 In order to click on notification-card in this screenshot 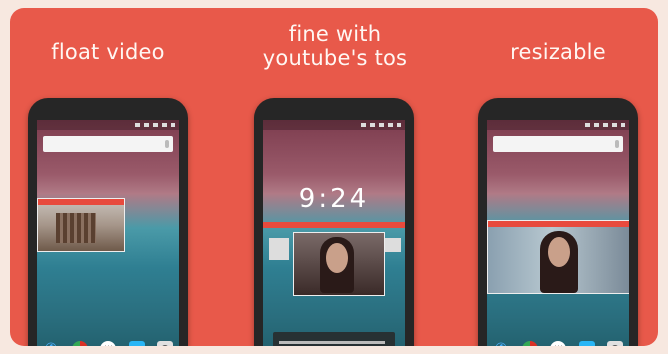, I will do `click(334, 339)`.